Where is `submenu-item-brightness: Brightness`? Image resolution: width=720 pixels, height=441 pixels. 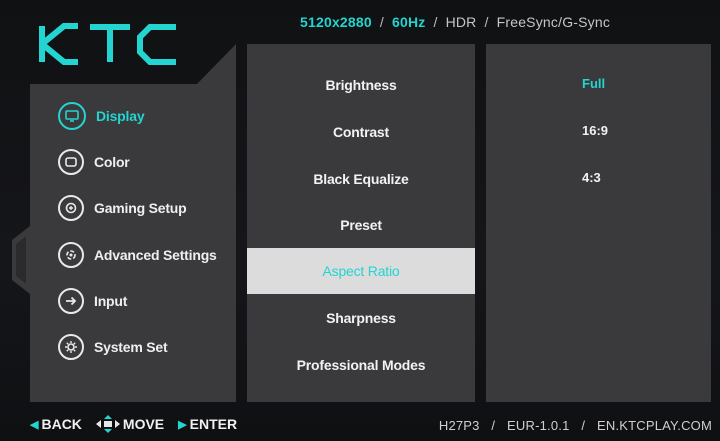
submenu-item-brightness: Brightness is located at coordinates (361, 85).